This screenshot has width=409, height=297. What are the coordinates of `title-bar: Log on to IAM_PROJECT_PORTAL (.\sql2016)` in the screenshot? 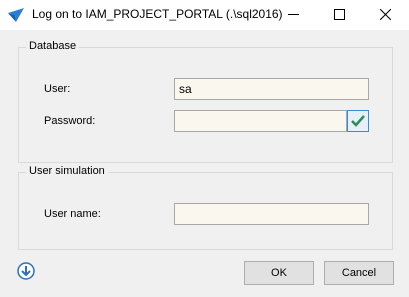 It's located at (204, 15).